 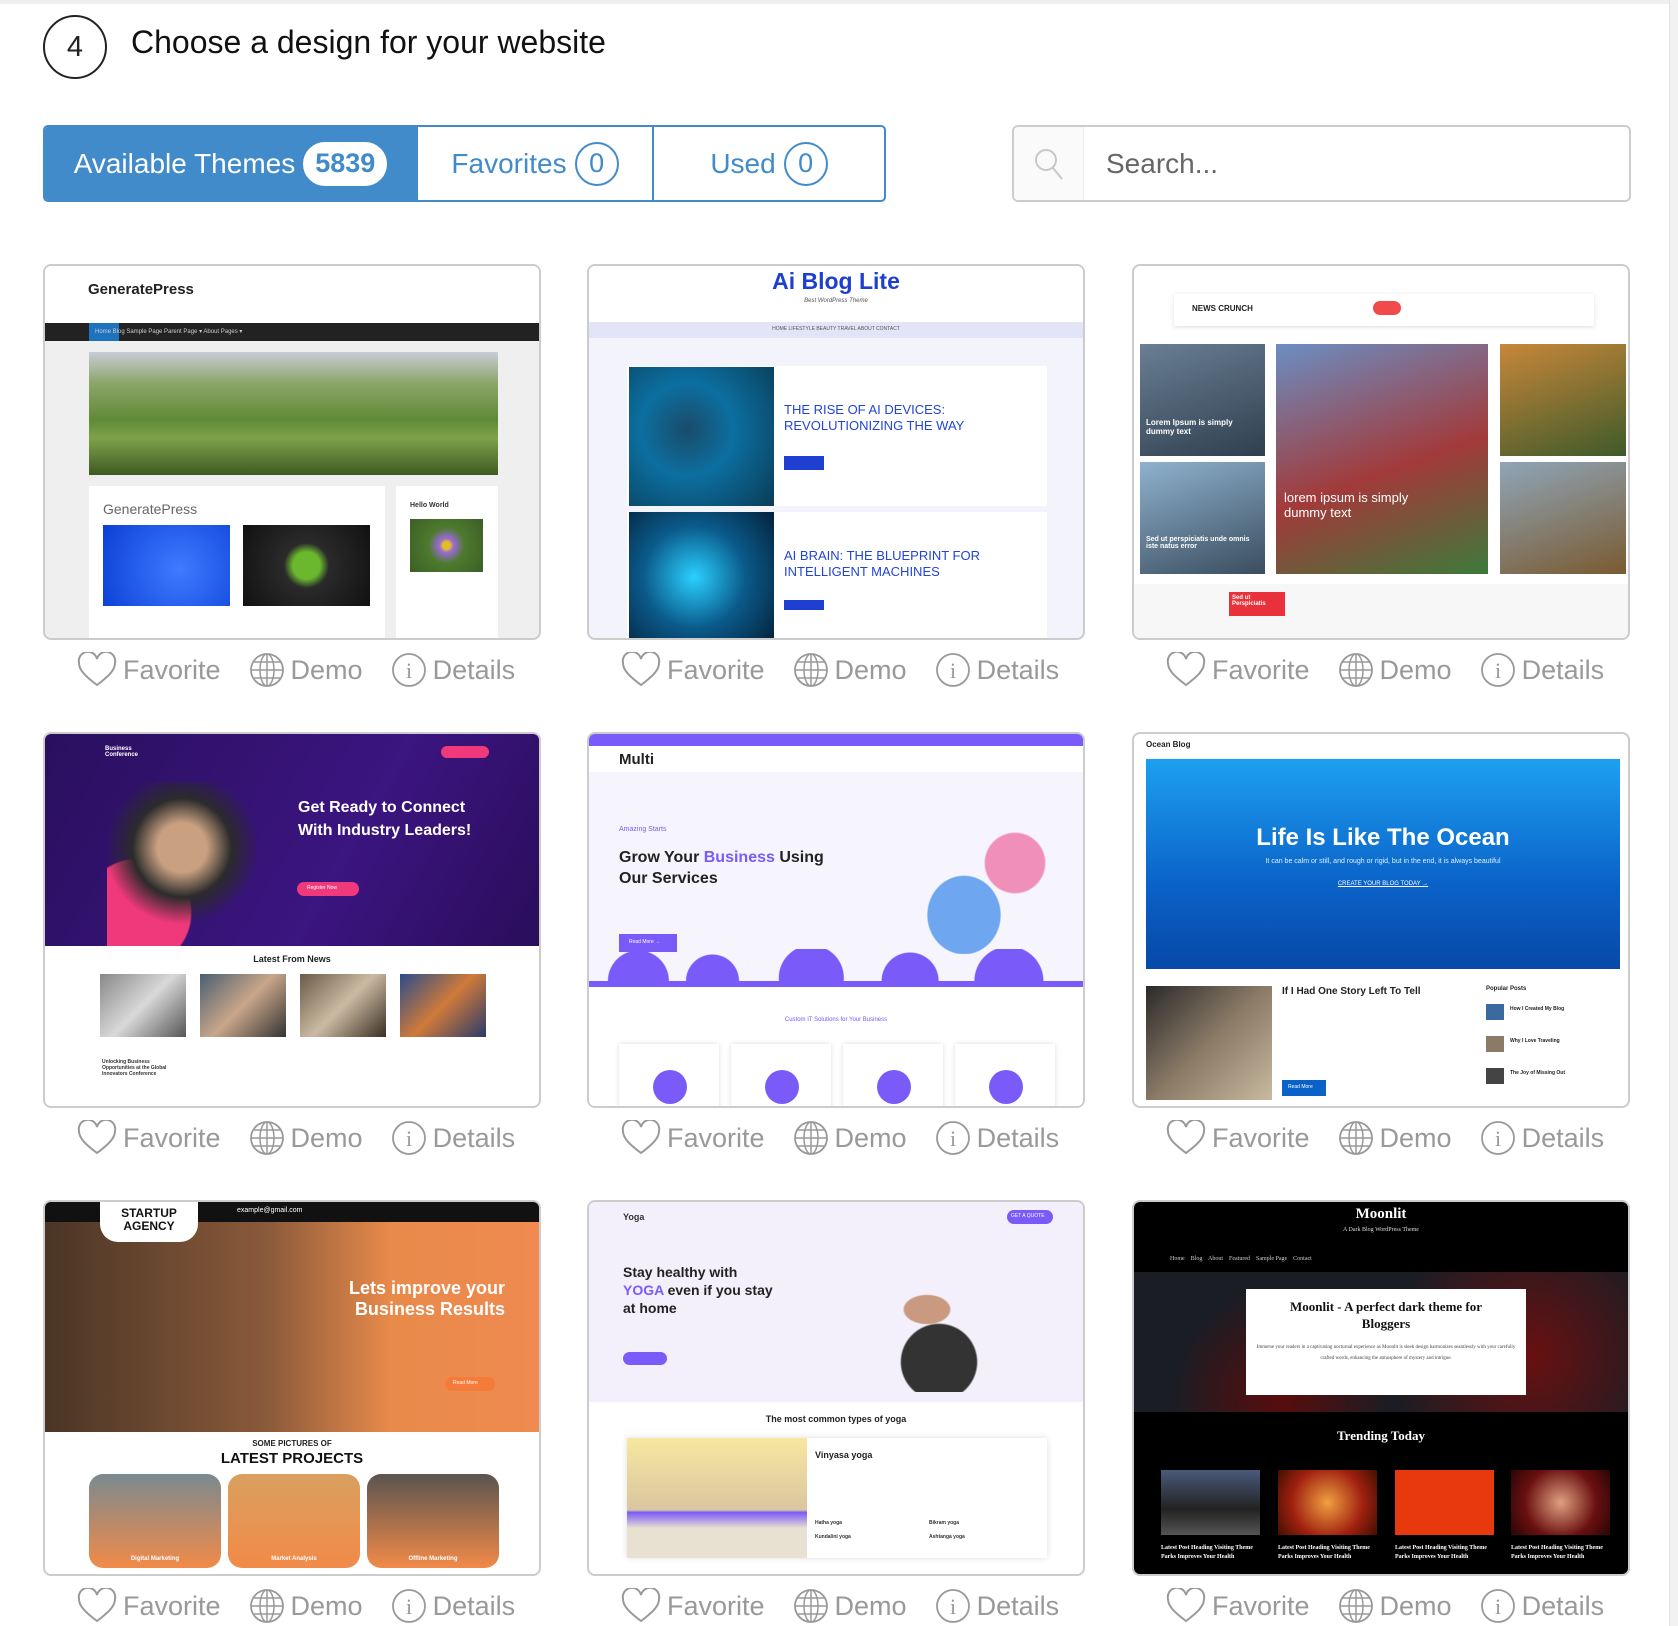 I want to click on preview-popular-item: The Joy of Missing Out, so click(x=1538, y=1073).